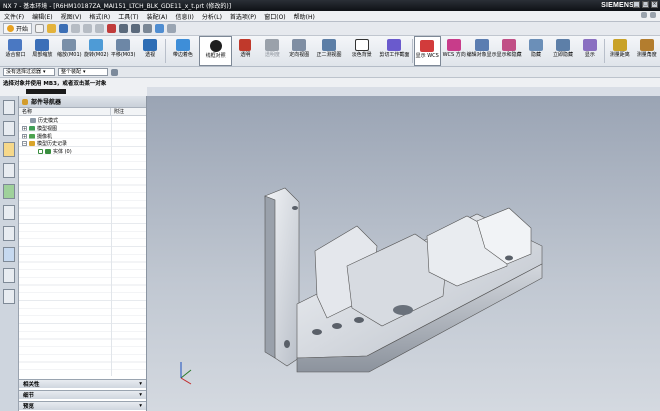 This screenshot has width=660, height=411. I want to click on zoom-button: 缩放(M01), so click(69, 51).